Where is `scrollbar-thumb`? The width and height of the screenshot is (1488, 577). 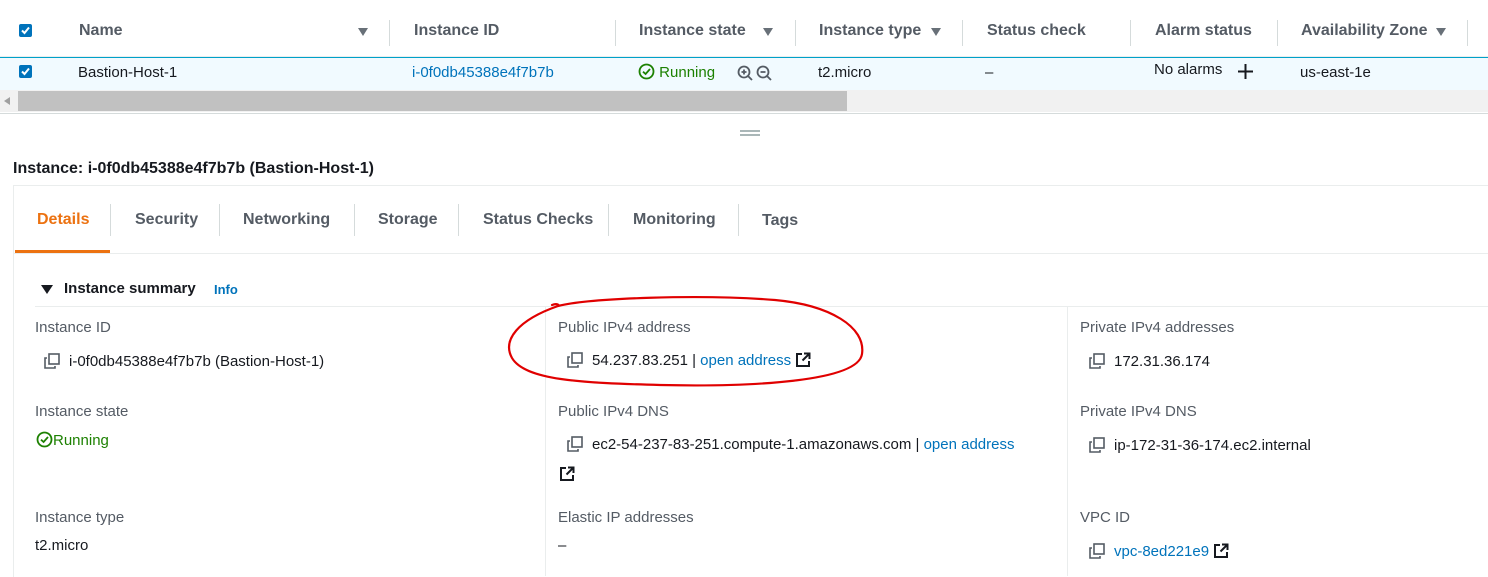
scrollbar-thumb is located at coordinates (432, 101).